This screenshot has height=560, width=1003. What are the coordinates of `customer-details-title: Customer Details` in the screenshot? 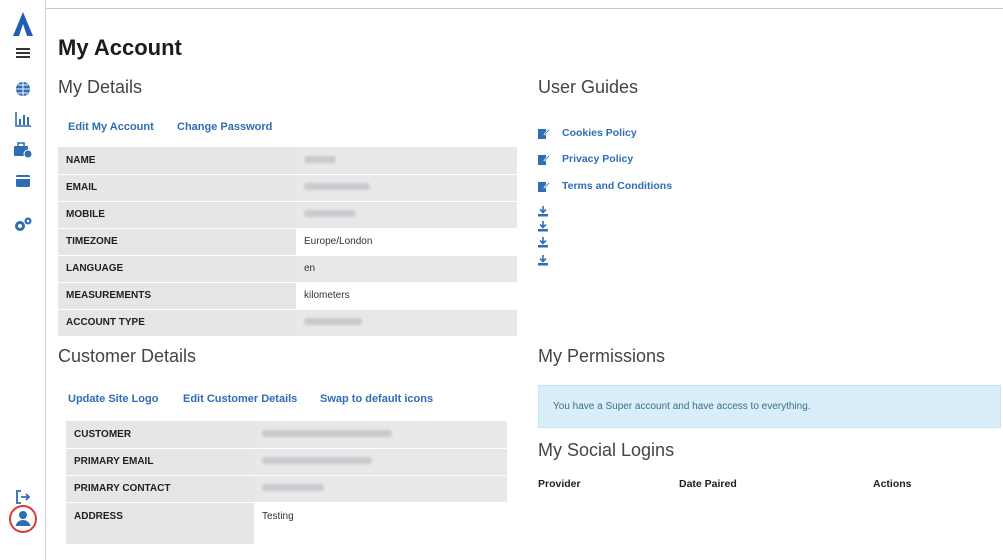 It's located at (127, 356).